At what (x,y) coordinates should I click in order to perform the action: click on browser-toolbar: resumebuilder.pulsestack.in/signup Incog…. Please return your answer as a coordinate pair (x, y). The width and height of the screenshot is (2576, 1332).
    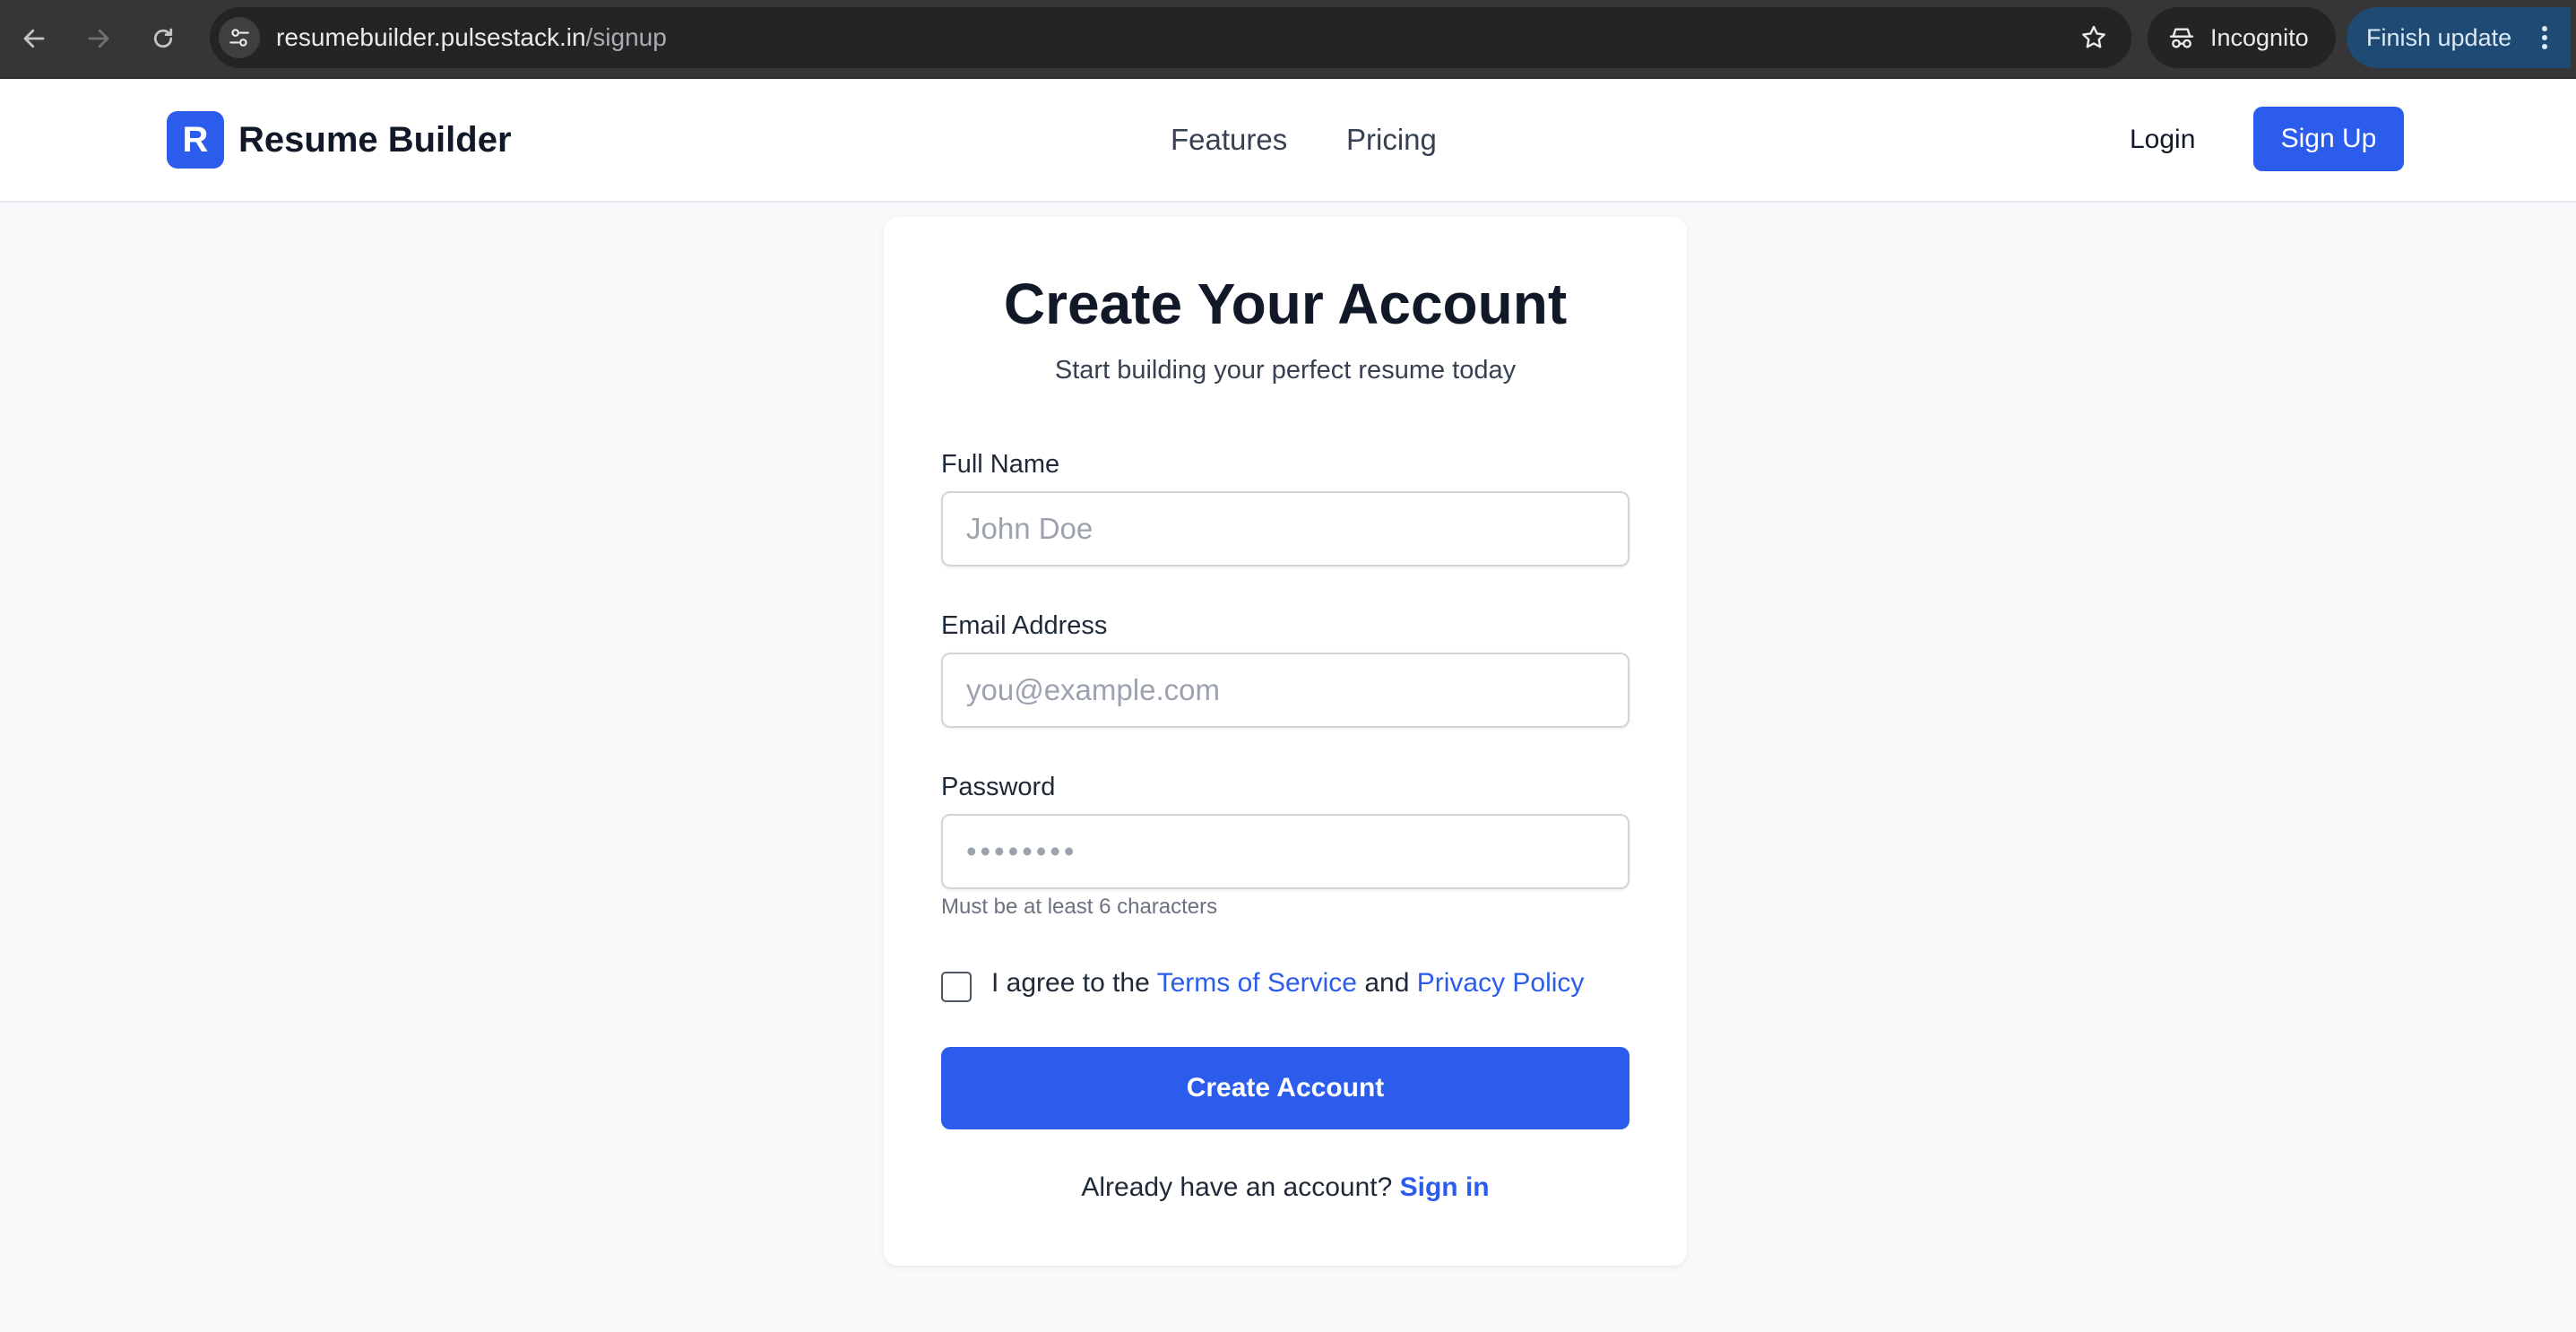
    Looking at the image, I should click on (1288, 39).